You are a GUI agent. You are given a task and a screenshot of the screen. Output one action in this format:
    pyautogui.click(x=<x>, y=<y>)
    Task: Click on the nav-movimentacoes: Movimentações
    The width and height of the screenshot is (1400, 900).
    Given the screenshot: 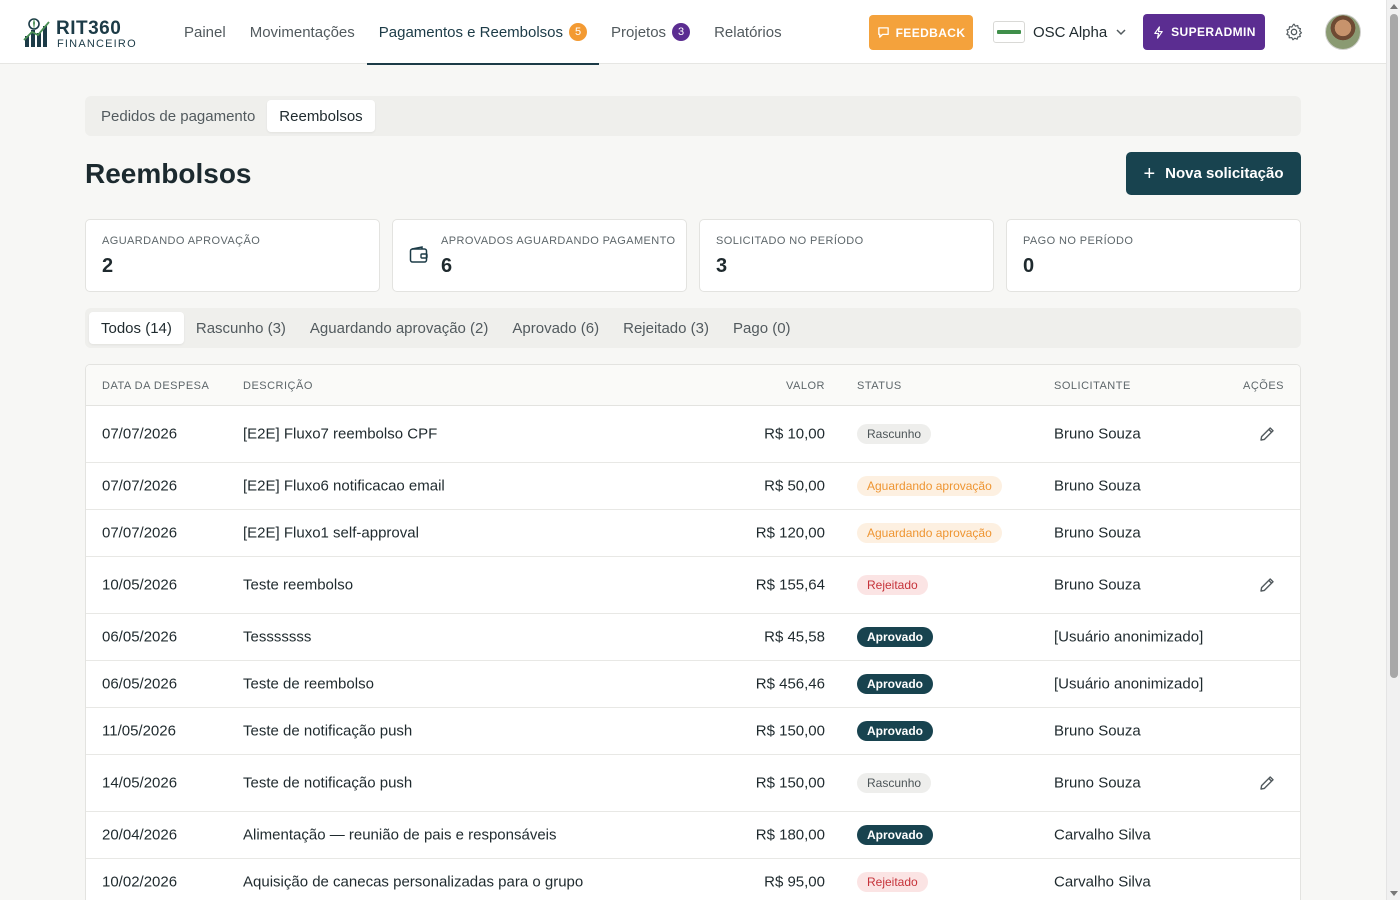 What is the action you would take?
    pyautogui.click(x=302, y=32)
    